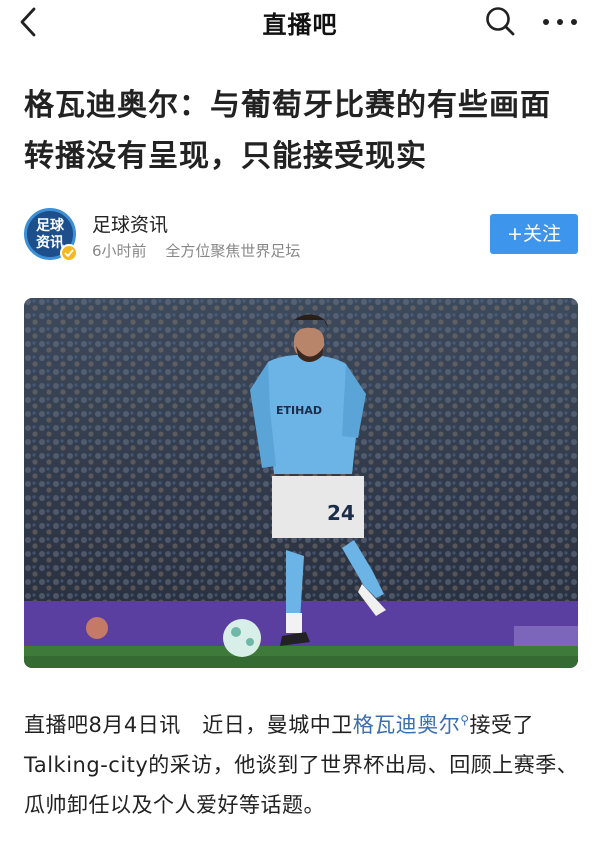 The image size is (600, 845). What do you see at coordinates (119, 251) in the screenshot?
I see `publish-time: 6小时前` at bounding box center [119, 251].